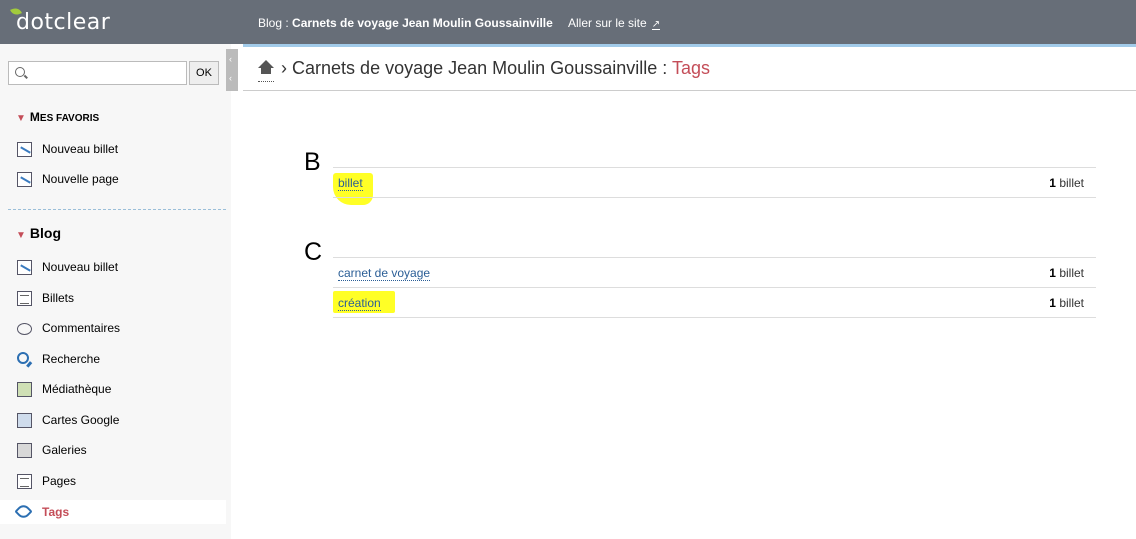  I want to click on gallery-icon, so click(24, 450).